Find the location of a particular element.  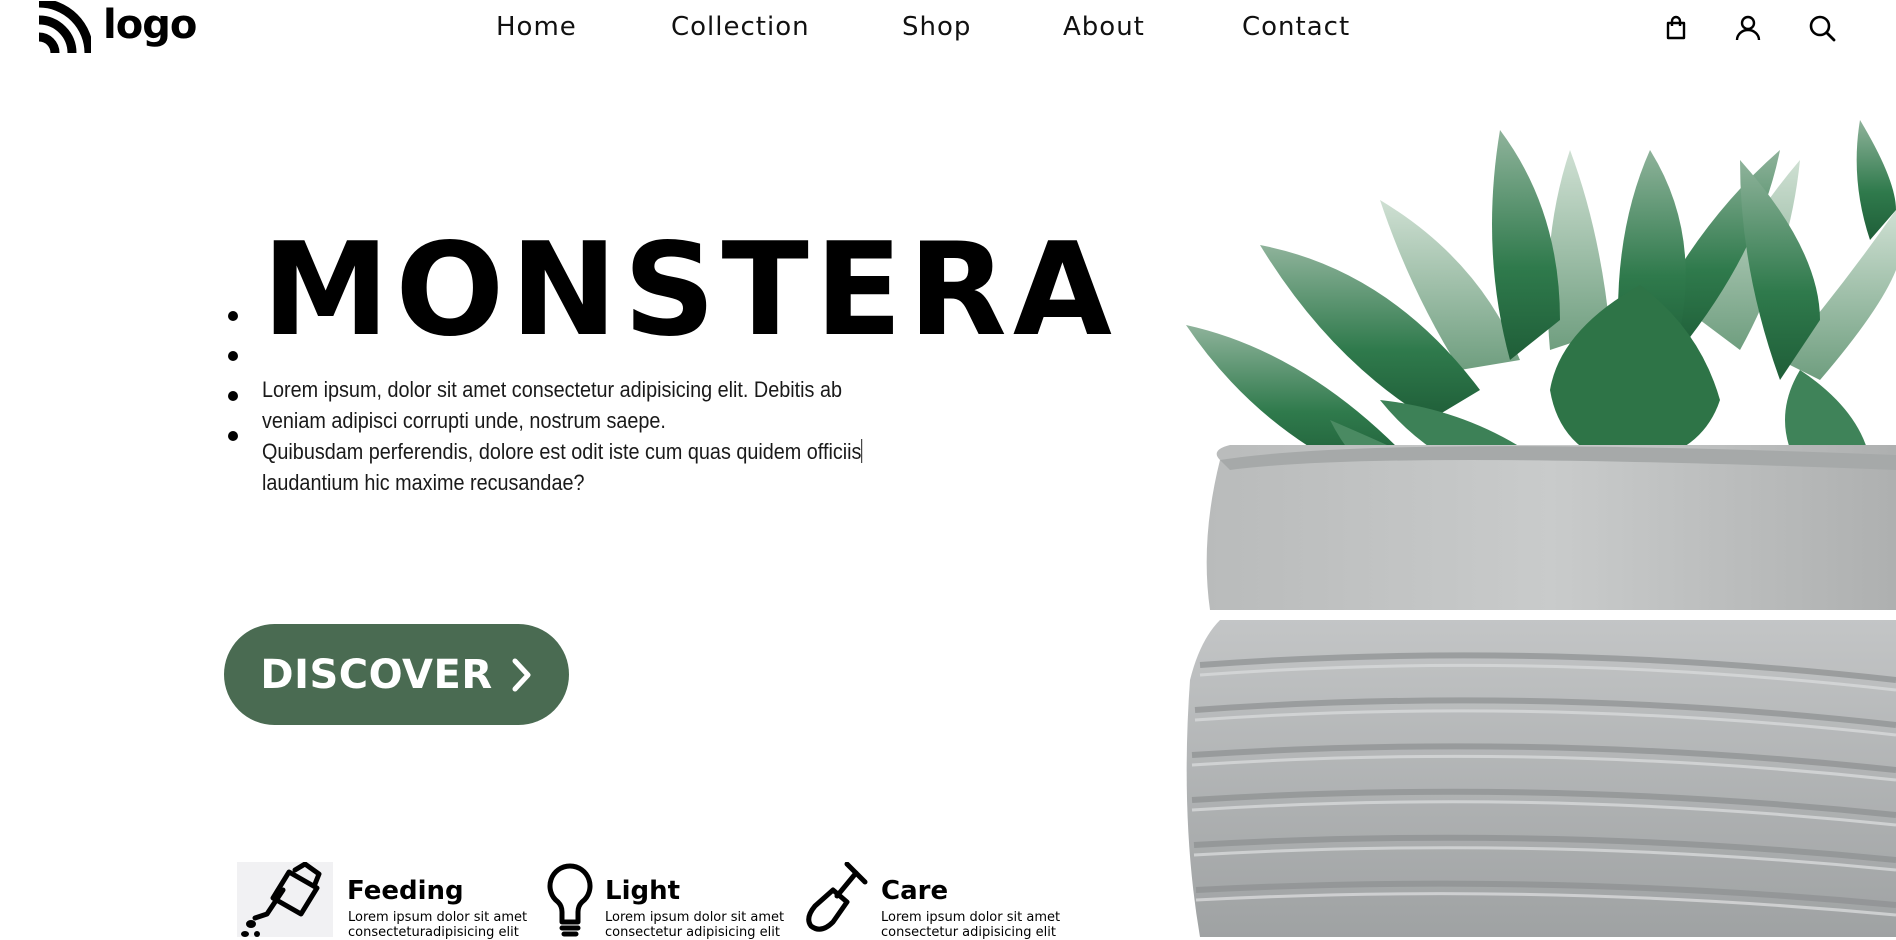

logo-icon is located at coordinates (64, 27).